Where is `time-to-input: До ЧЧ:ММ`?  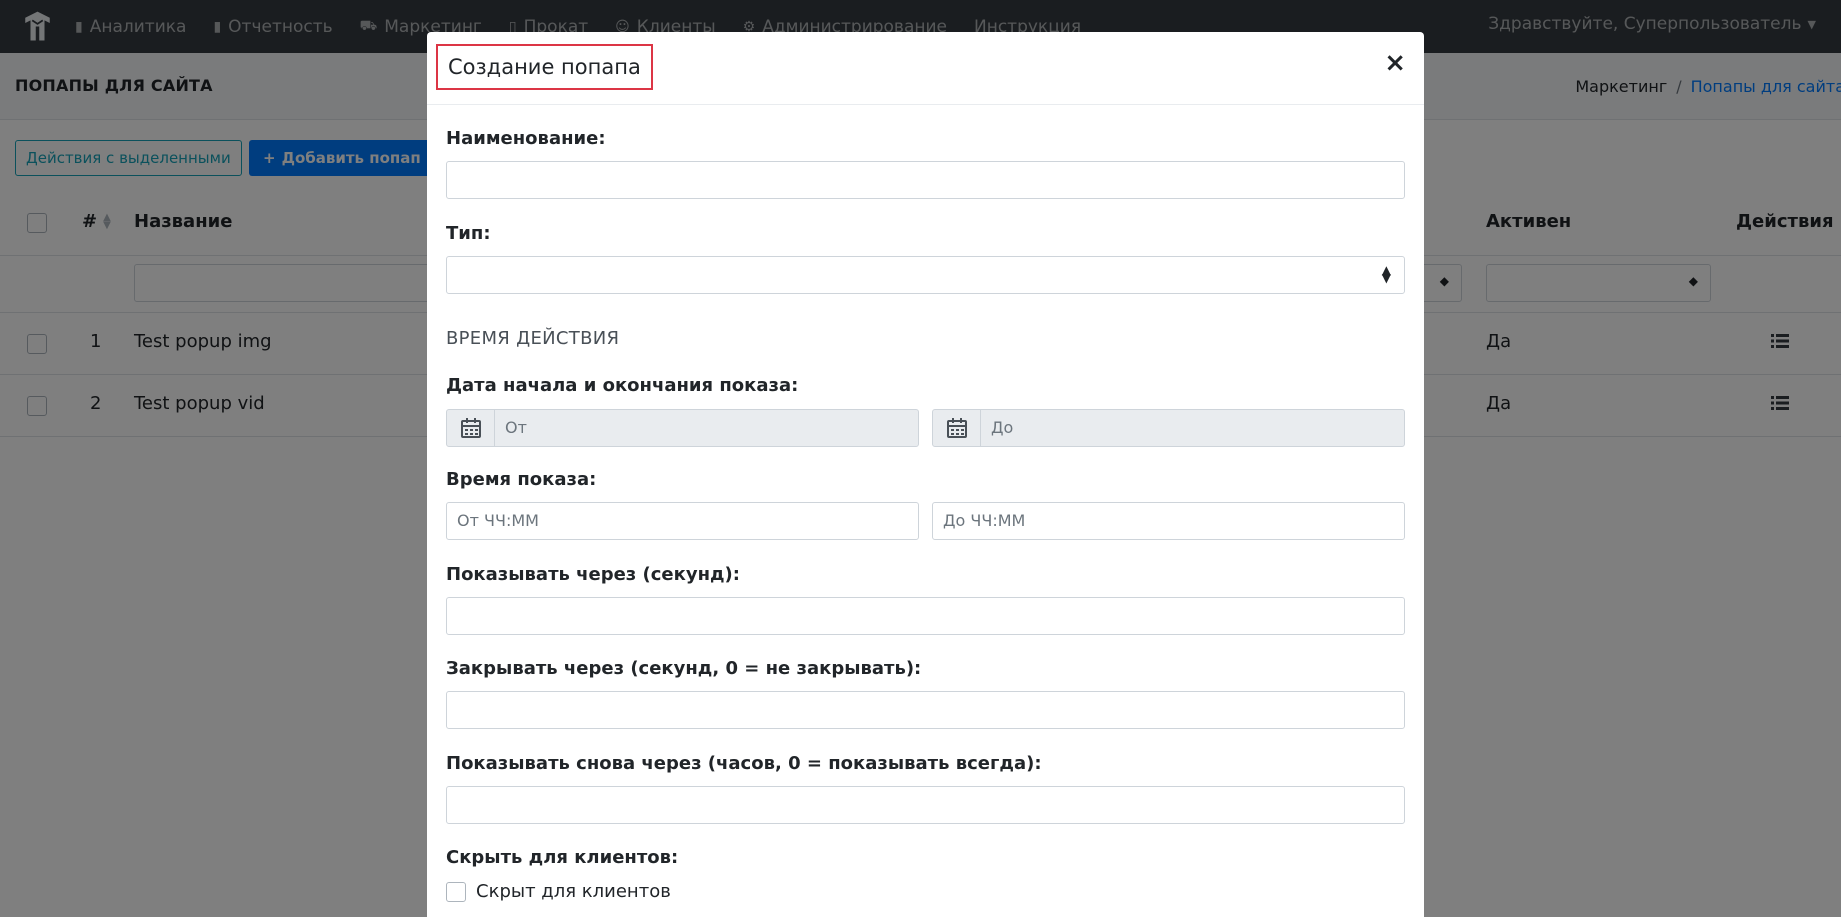
time-to-input: До ЧЧ:ММ is located at coordinates (1168, 521).